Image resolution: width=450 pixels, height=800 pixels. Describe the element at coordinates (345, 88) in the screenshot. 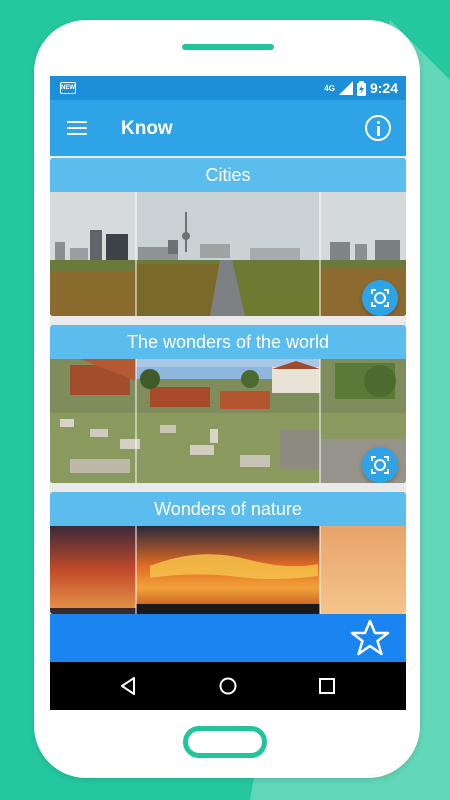

I see `signal-icon` at that location.